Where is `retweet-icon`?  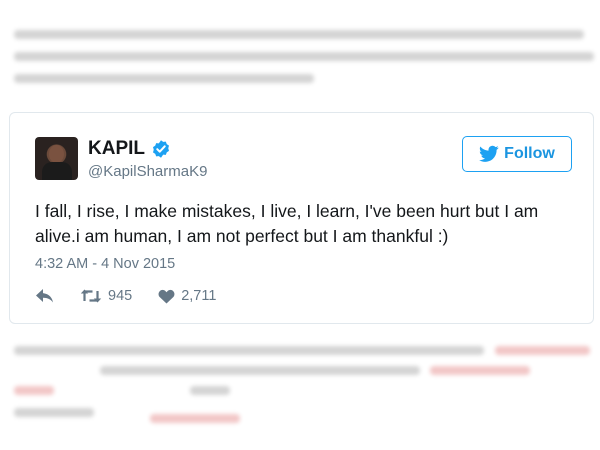 retweet-icon is located at coordinates (91, 296).